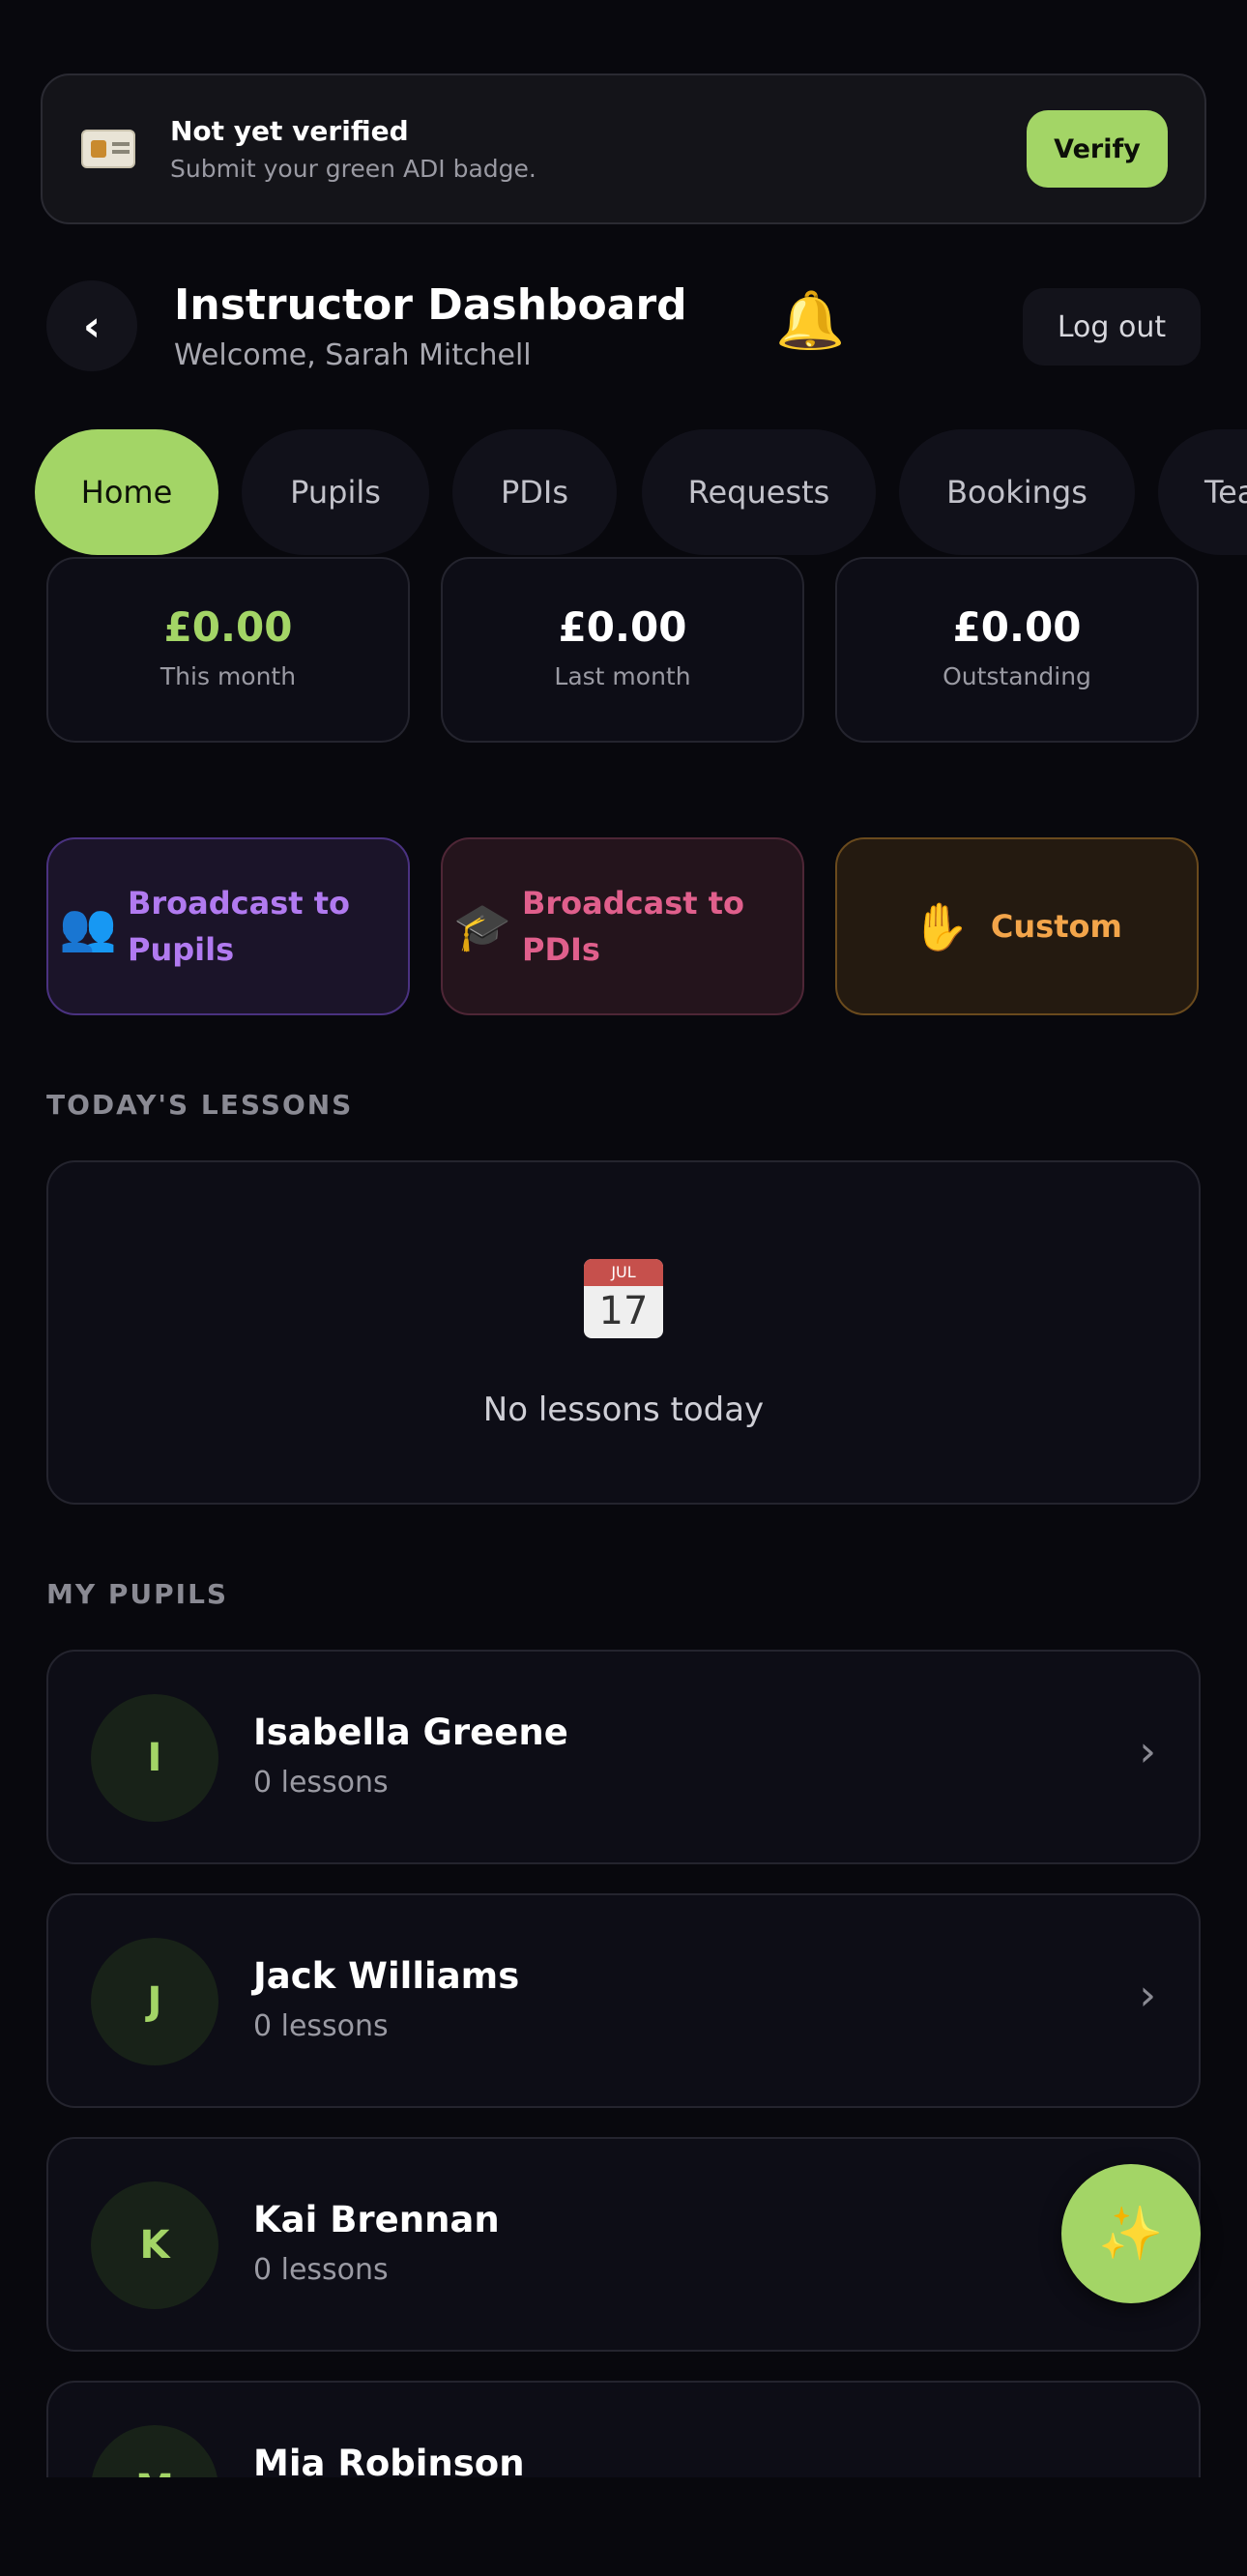  What do you see at coordinates (561, 949) in the screenshot?
I see `action-label-line: PDIs` at bounding box center [561, 949].